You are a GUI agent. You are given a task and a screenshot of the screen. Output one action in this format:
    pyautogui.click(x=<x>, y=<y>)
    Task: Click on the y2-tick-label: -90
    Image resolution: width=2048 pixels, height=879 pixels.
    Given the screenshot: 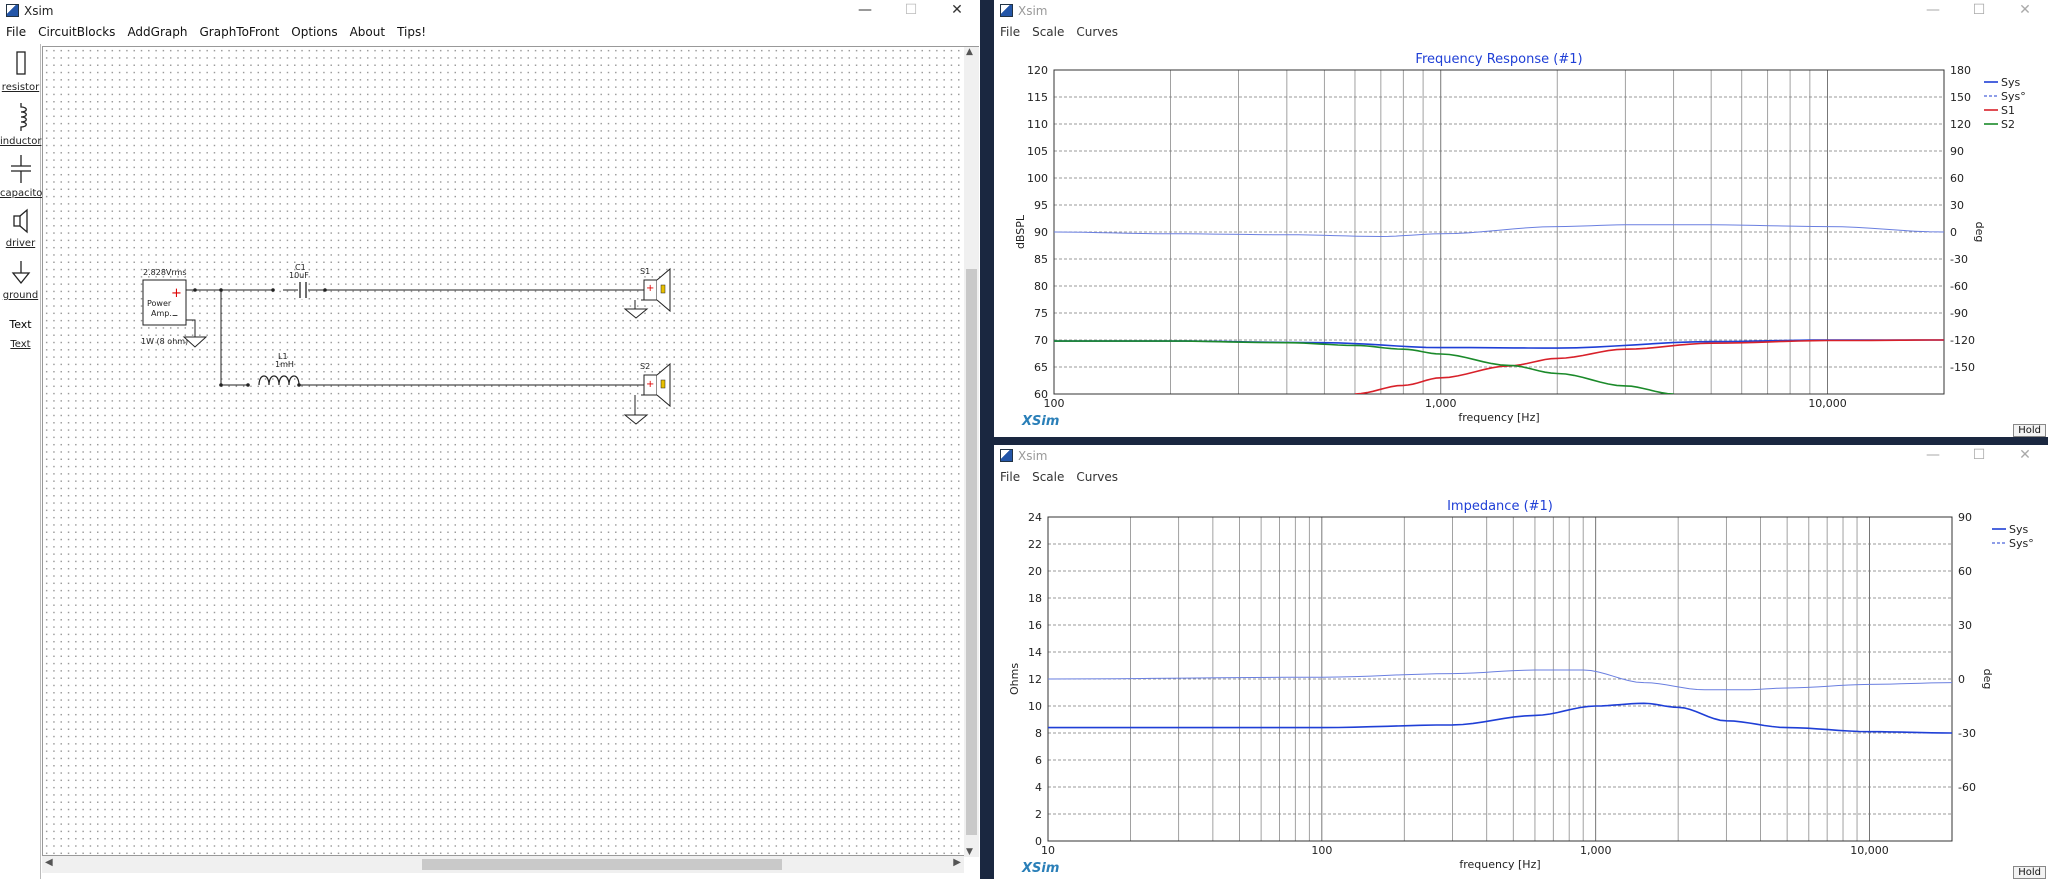 What is the action you would take?
    pyautogui.click(x=1959, y=313)
    